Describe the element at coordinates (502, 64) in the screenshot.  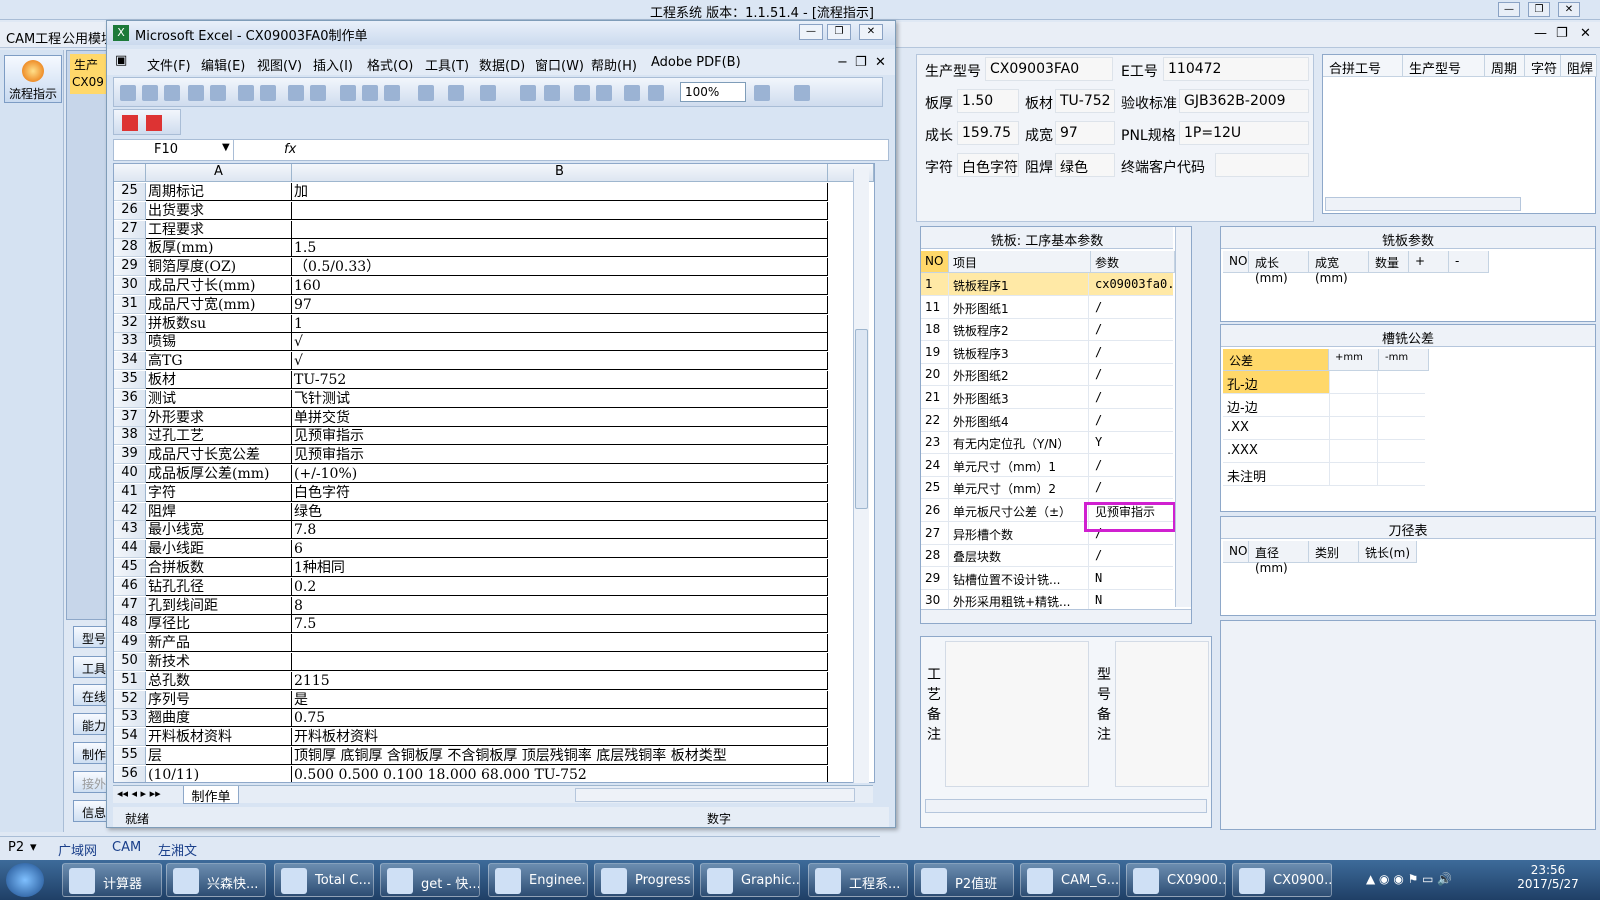
I see `menu-data: 数据(D)` at that location.